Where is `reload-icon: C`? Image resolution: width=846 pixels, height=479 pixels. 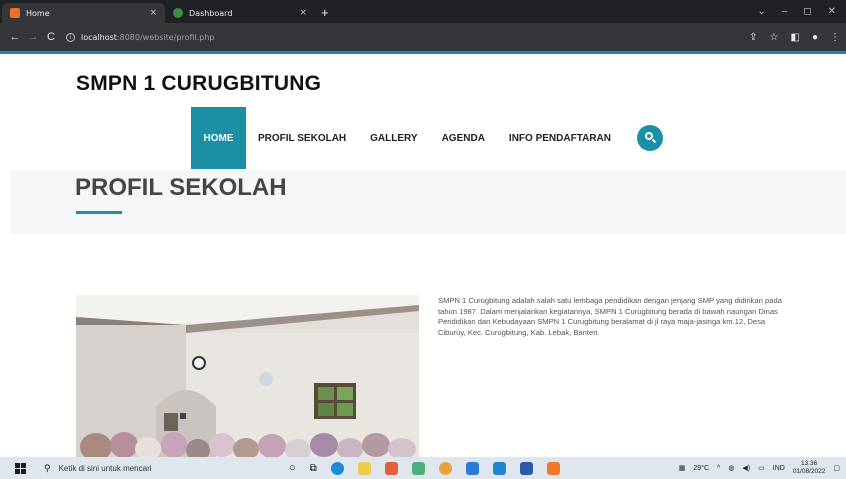 reload-icon: C is located at coordinates (51, 37).